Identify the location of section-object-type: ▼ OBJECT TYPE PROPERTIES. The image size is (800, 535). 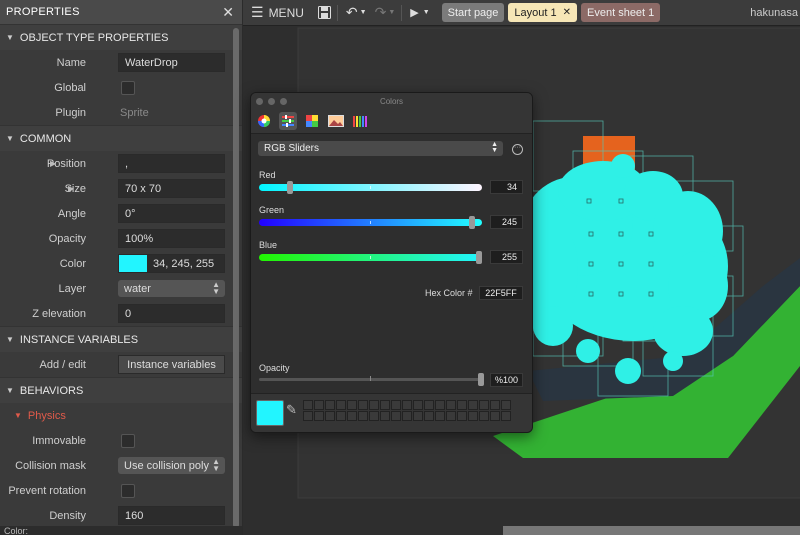
(121, 37).